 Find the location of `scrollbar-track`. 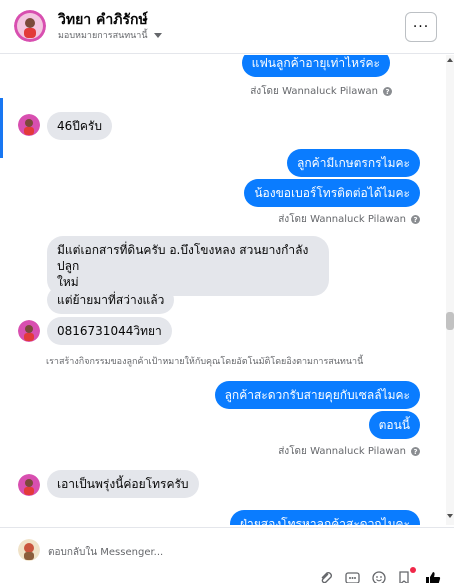

scrollbar-track is located at coordinates (450, 290).